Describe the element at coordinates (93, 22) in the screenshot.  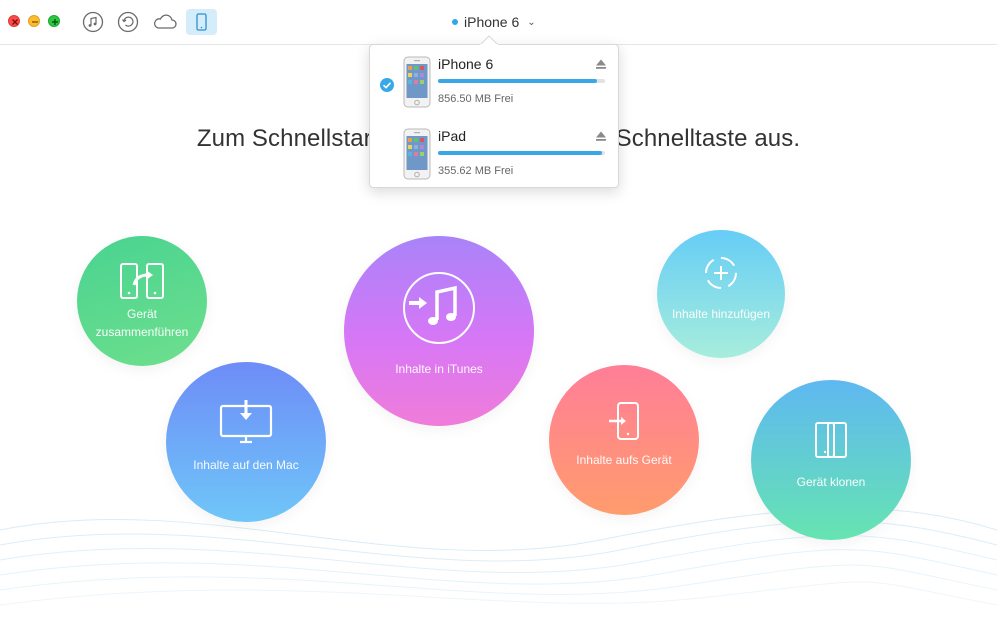
I see `music-icon` at that location.